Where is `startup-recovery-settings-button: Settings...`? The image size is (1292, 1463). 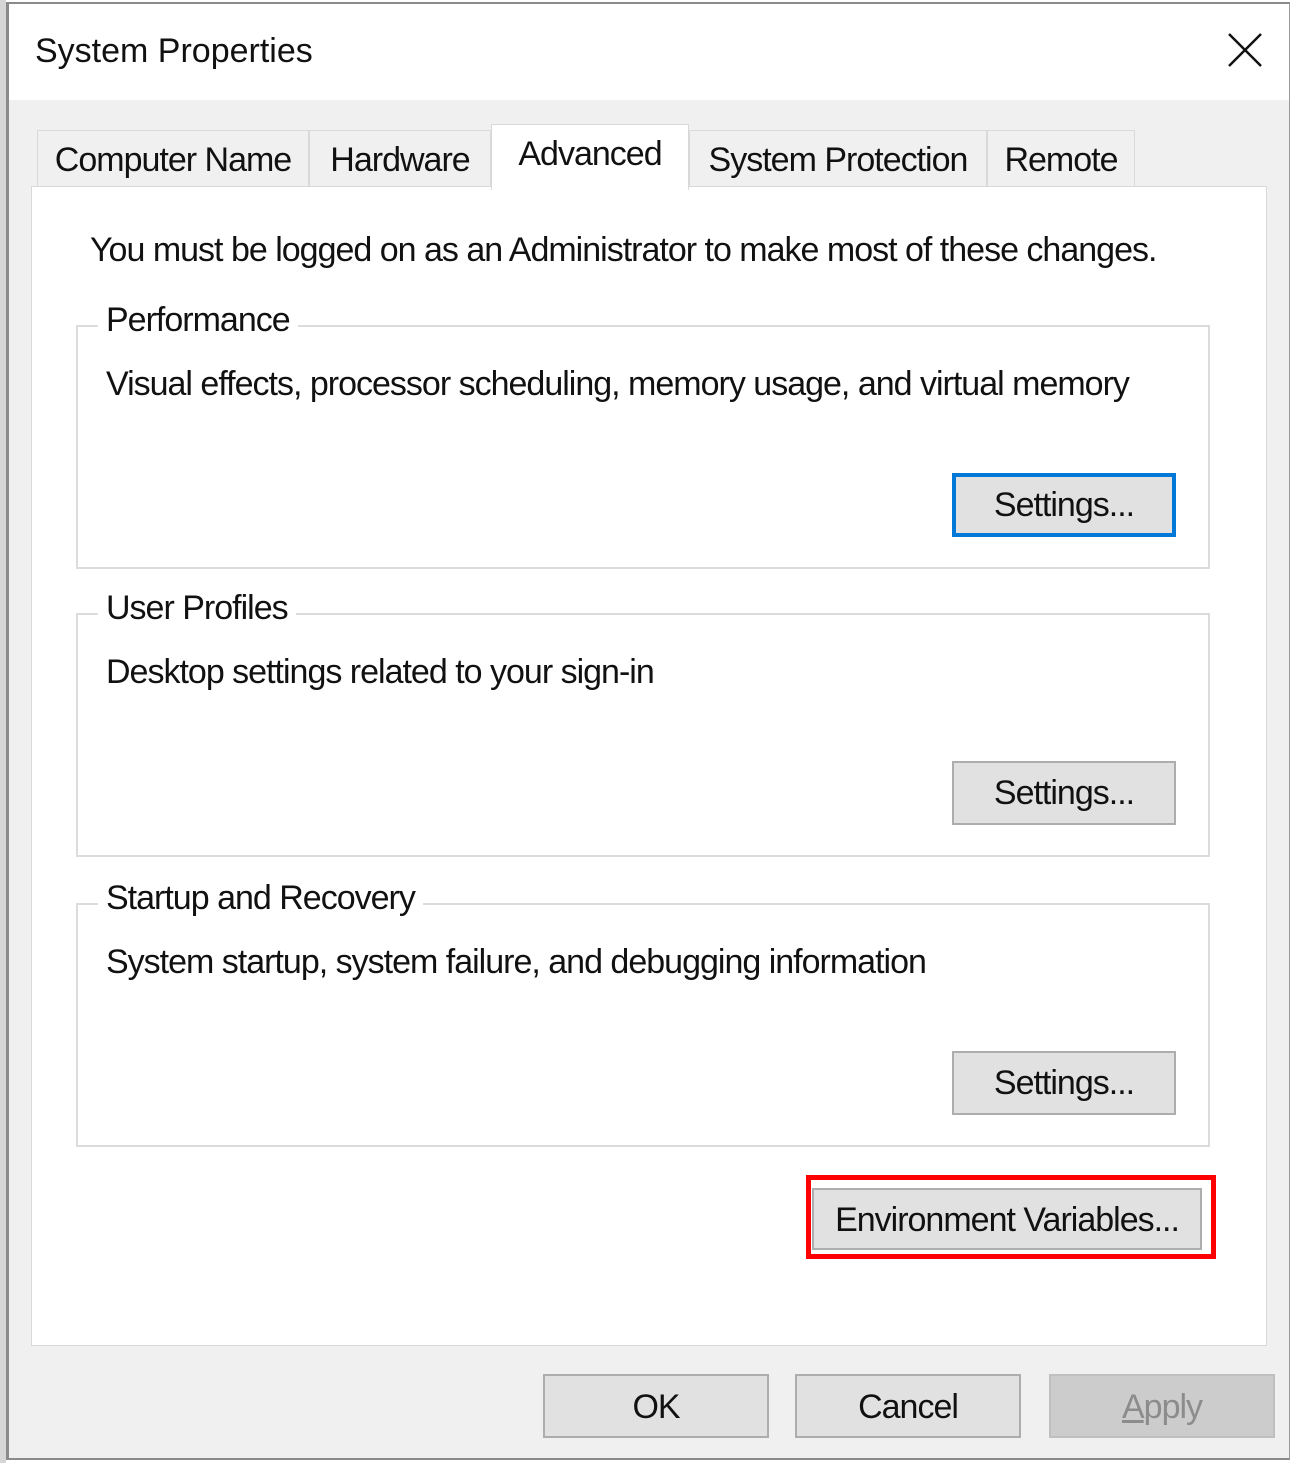
startup-recovery-settings-button: Settings... is located at coordinates (1064, 1083).